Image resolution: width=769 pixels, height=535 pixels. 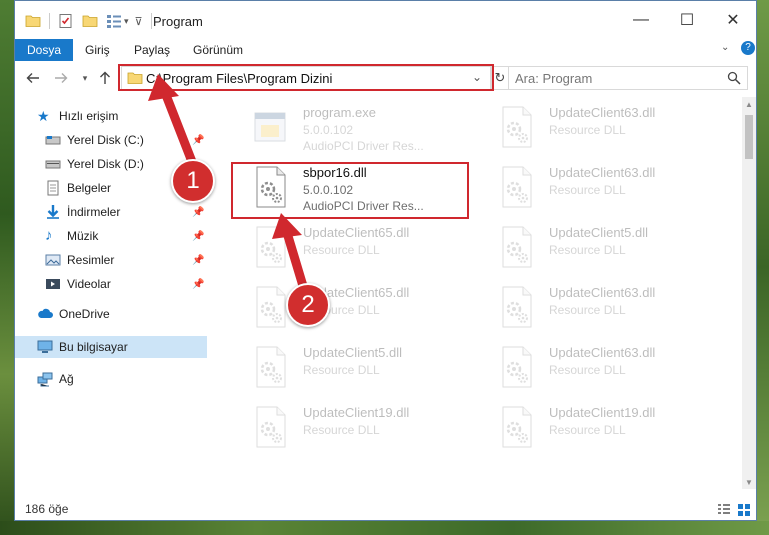 What do you see at coordinates (47, 509) in the screenshot?
I see `item-count: 186 öğe` at bounding box center [47, 509].